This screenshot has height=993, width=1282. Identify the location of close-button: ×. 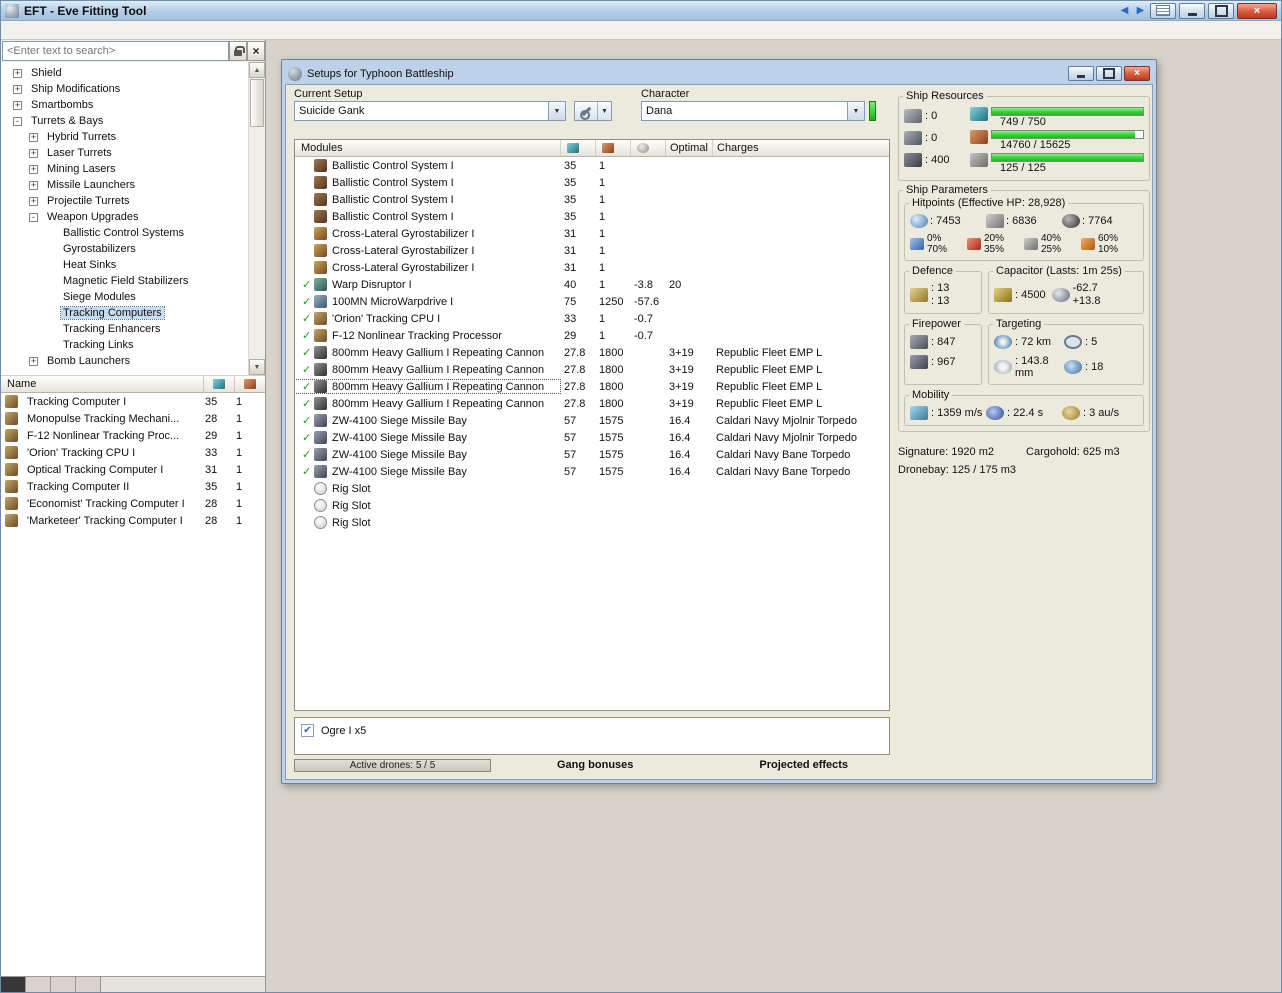
(1257, 10).